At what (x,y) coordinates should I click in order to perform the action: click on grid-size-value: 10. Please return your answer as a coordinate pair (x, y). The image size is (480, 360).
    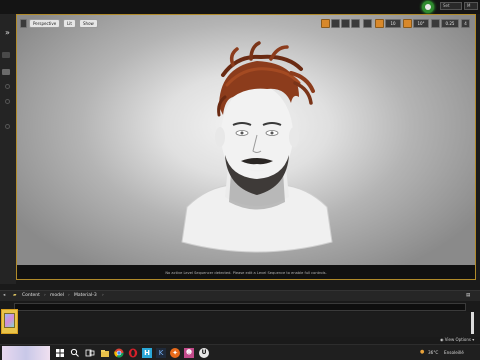
    Looking at the image, I should click on (393, 23).